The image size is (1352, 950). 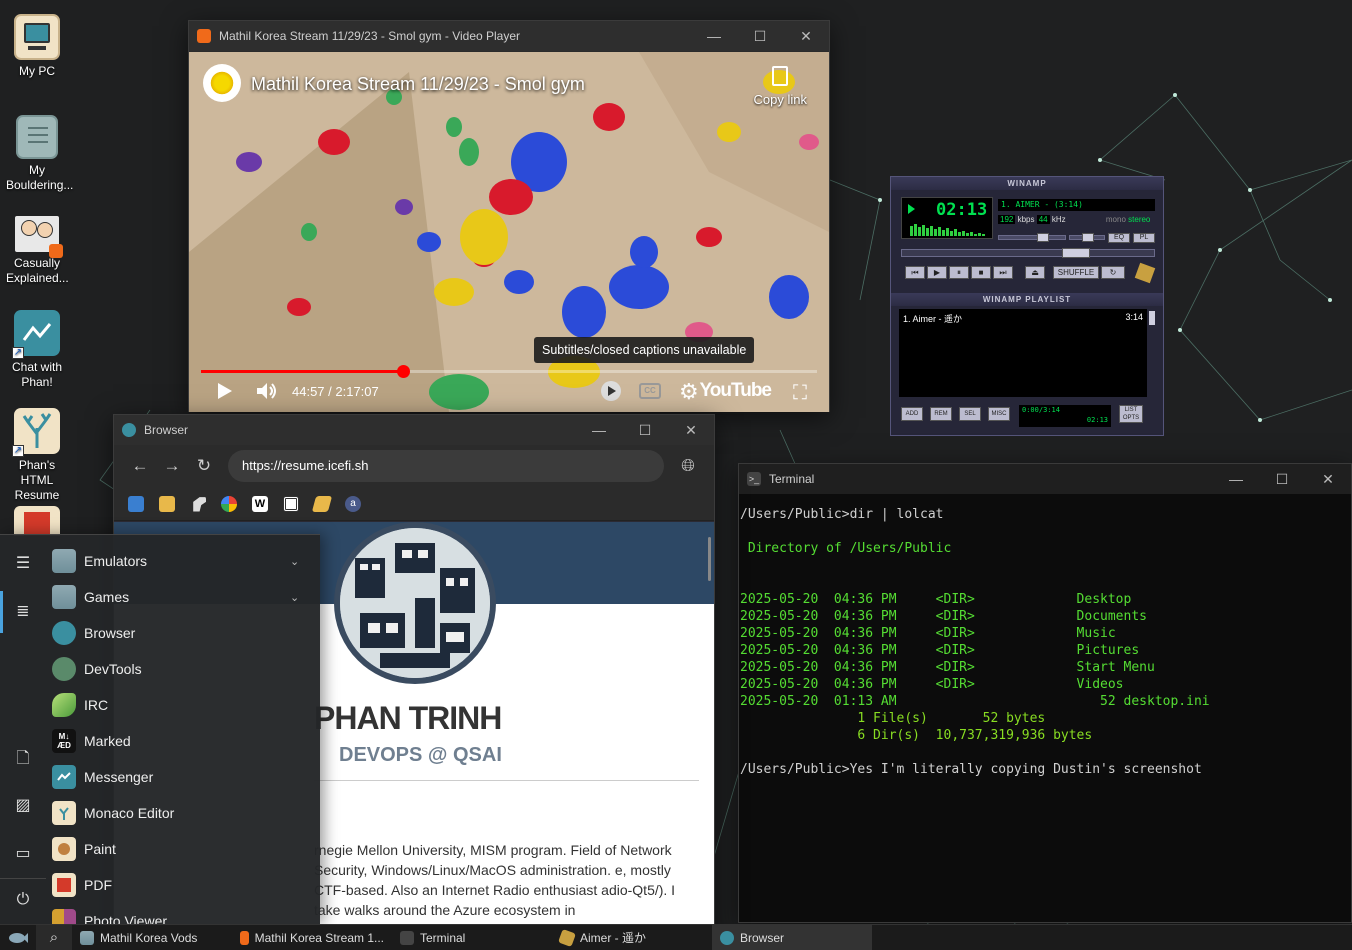 What do you see at coordinates (915, 272) in the screenshot?
I see `previous-button: ⏮` at bounding box center [915, 272].